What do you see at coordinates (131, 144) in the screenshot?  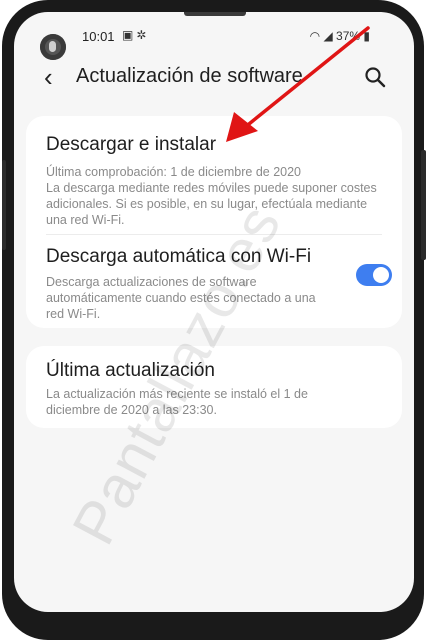 I see `download-install-title: Descargar e instalar` at bounding box center [131, 144].